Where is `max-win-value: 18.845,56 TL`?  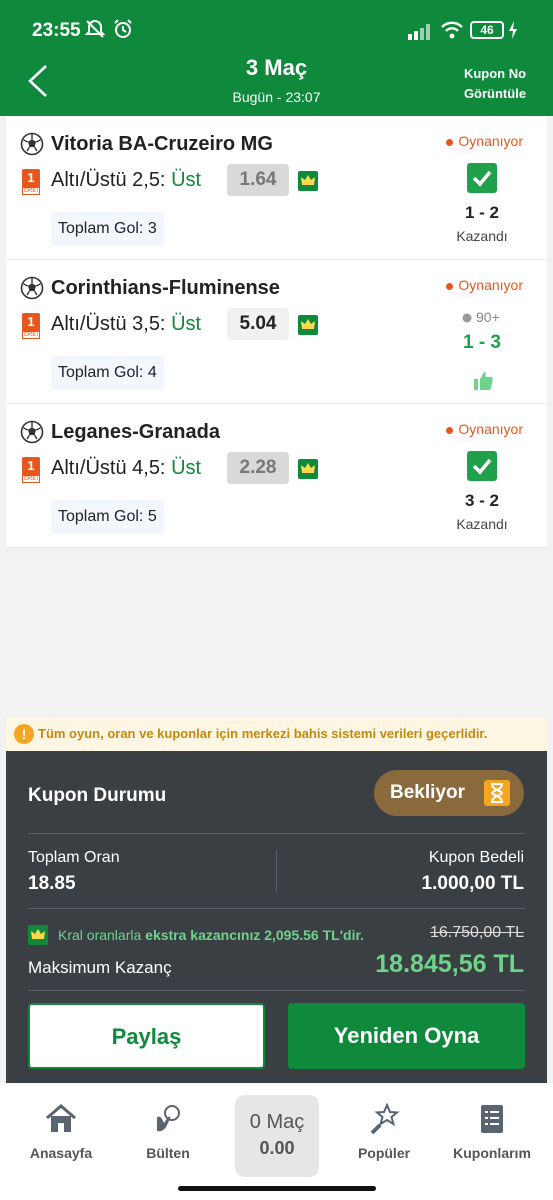 max-win-value: 18.845,56 TL is located at coordinates (449, 964).